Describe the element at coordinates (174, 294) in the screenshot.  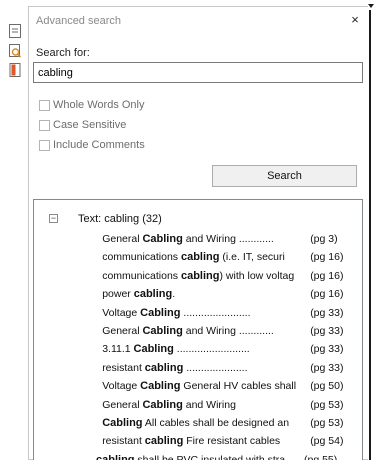
I see `snippet-suffix: .` at that location.